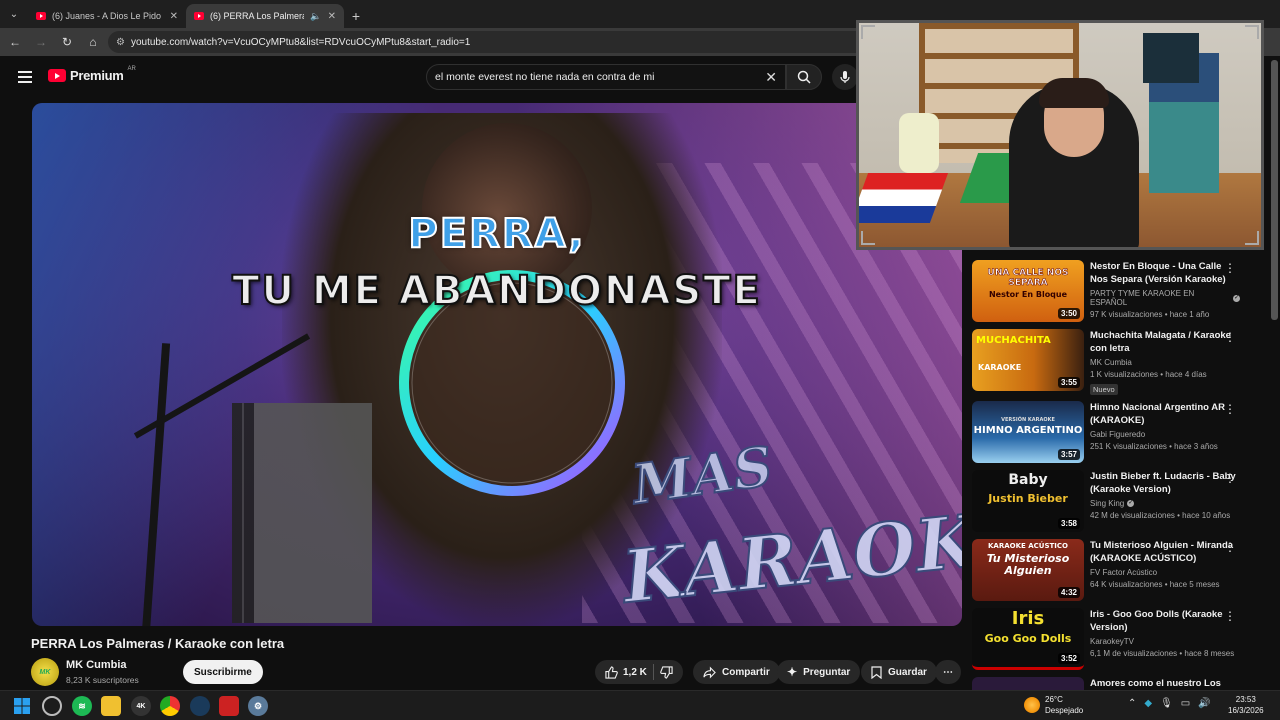 Image resolution: width=1280 pixels, height=720 pixels. What do you see at coordinates (899, 672) in the screenshot?
I see `save-button: Guardar` at bounding box center [899, 672].